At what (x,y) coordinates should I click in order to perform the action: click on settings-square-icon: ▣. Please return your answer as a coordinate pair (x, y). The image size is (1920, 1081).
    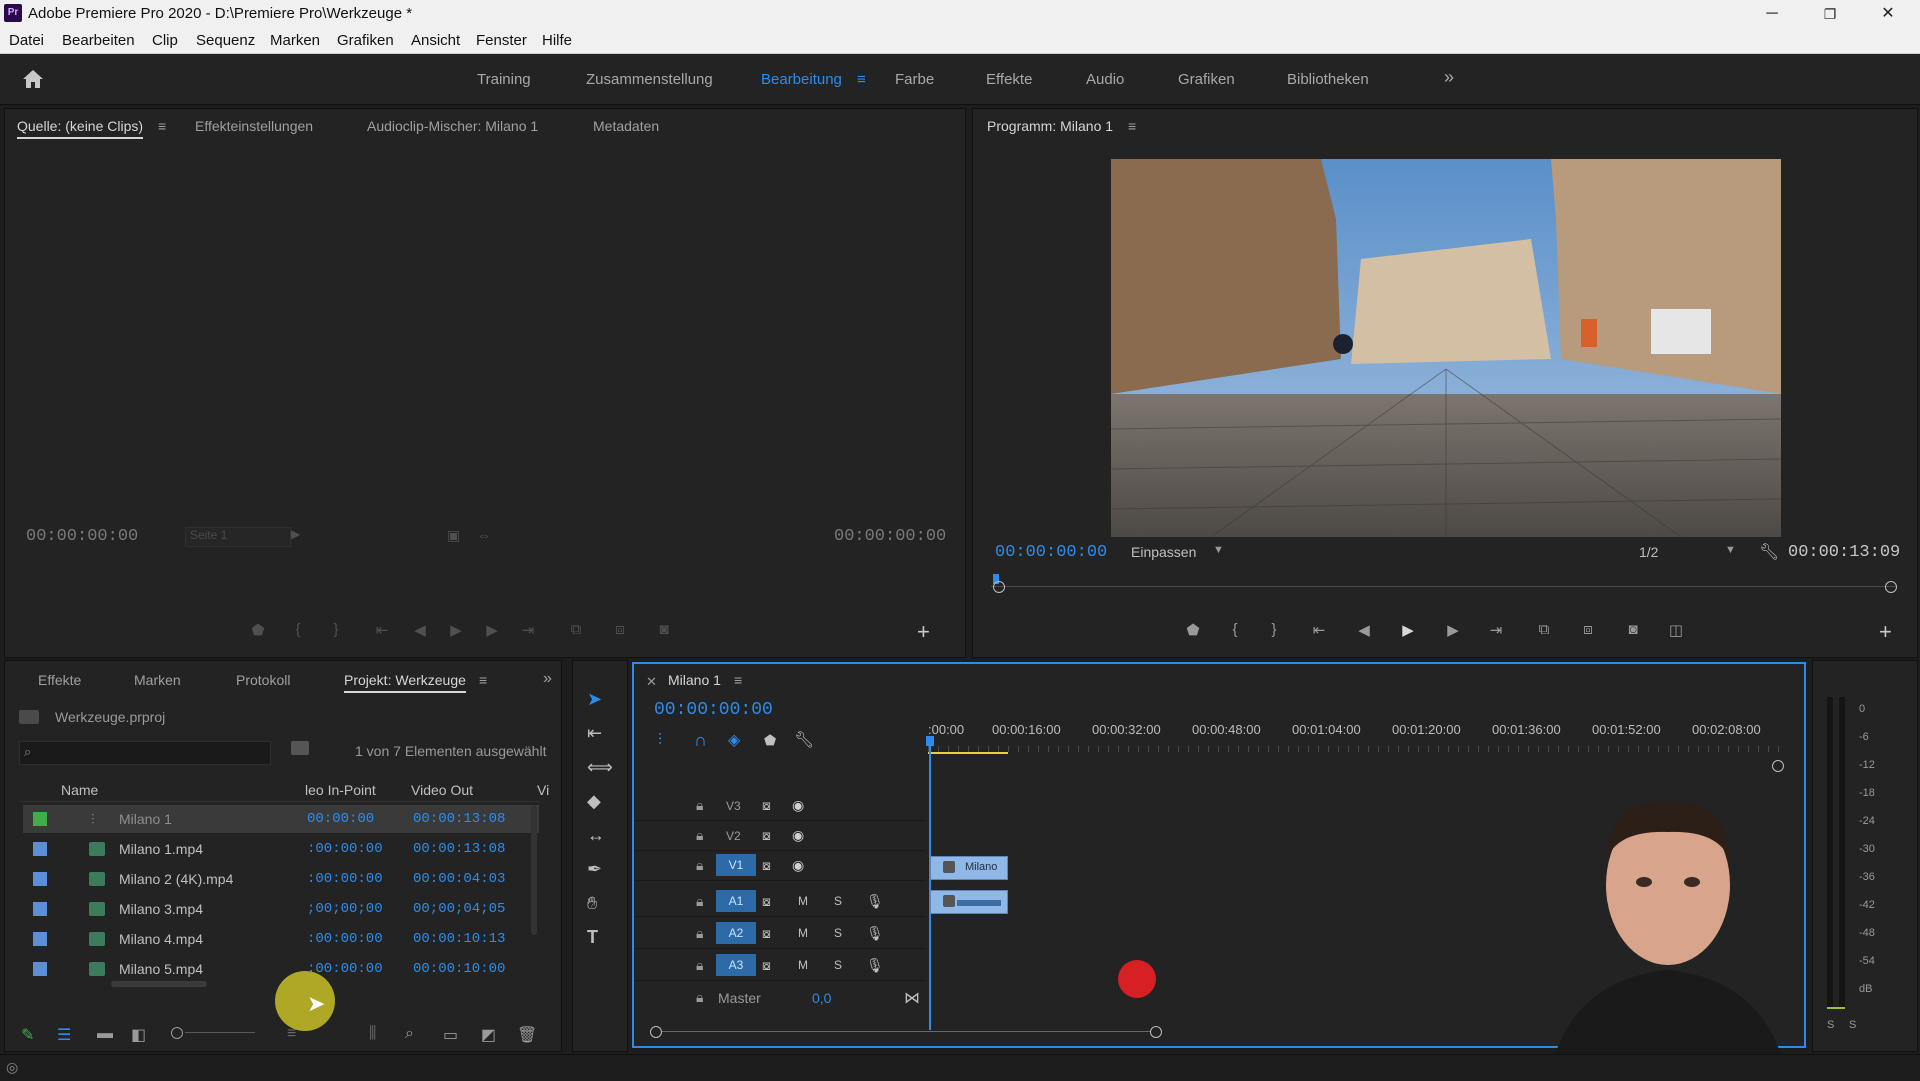
    Looking at the image, I should click on (453, 535).